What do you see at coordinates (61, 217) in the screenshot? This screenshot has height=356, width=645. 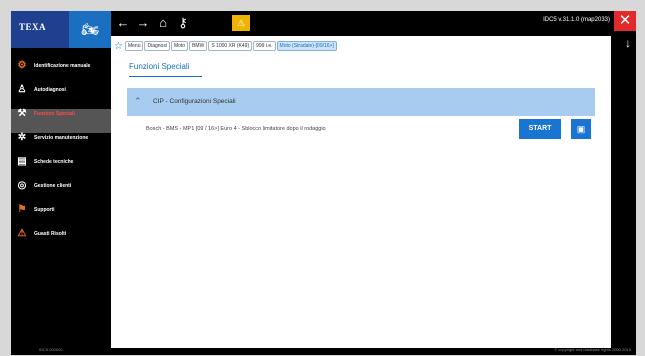 I see `sidebar-item-supporti: ⚑ Supporti` at bounding box center [61, 217].